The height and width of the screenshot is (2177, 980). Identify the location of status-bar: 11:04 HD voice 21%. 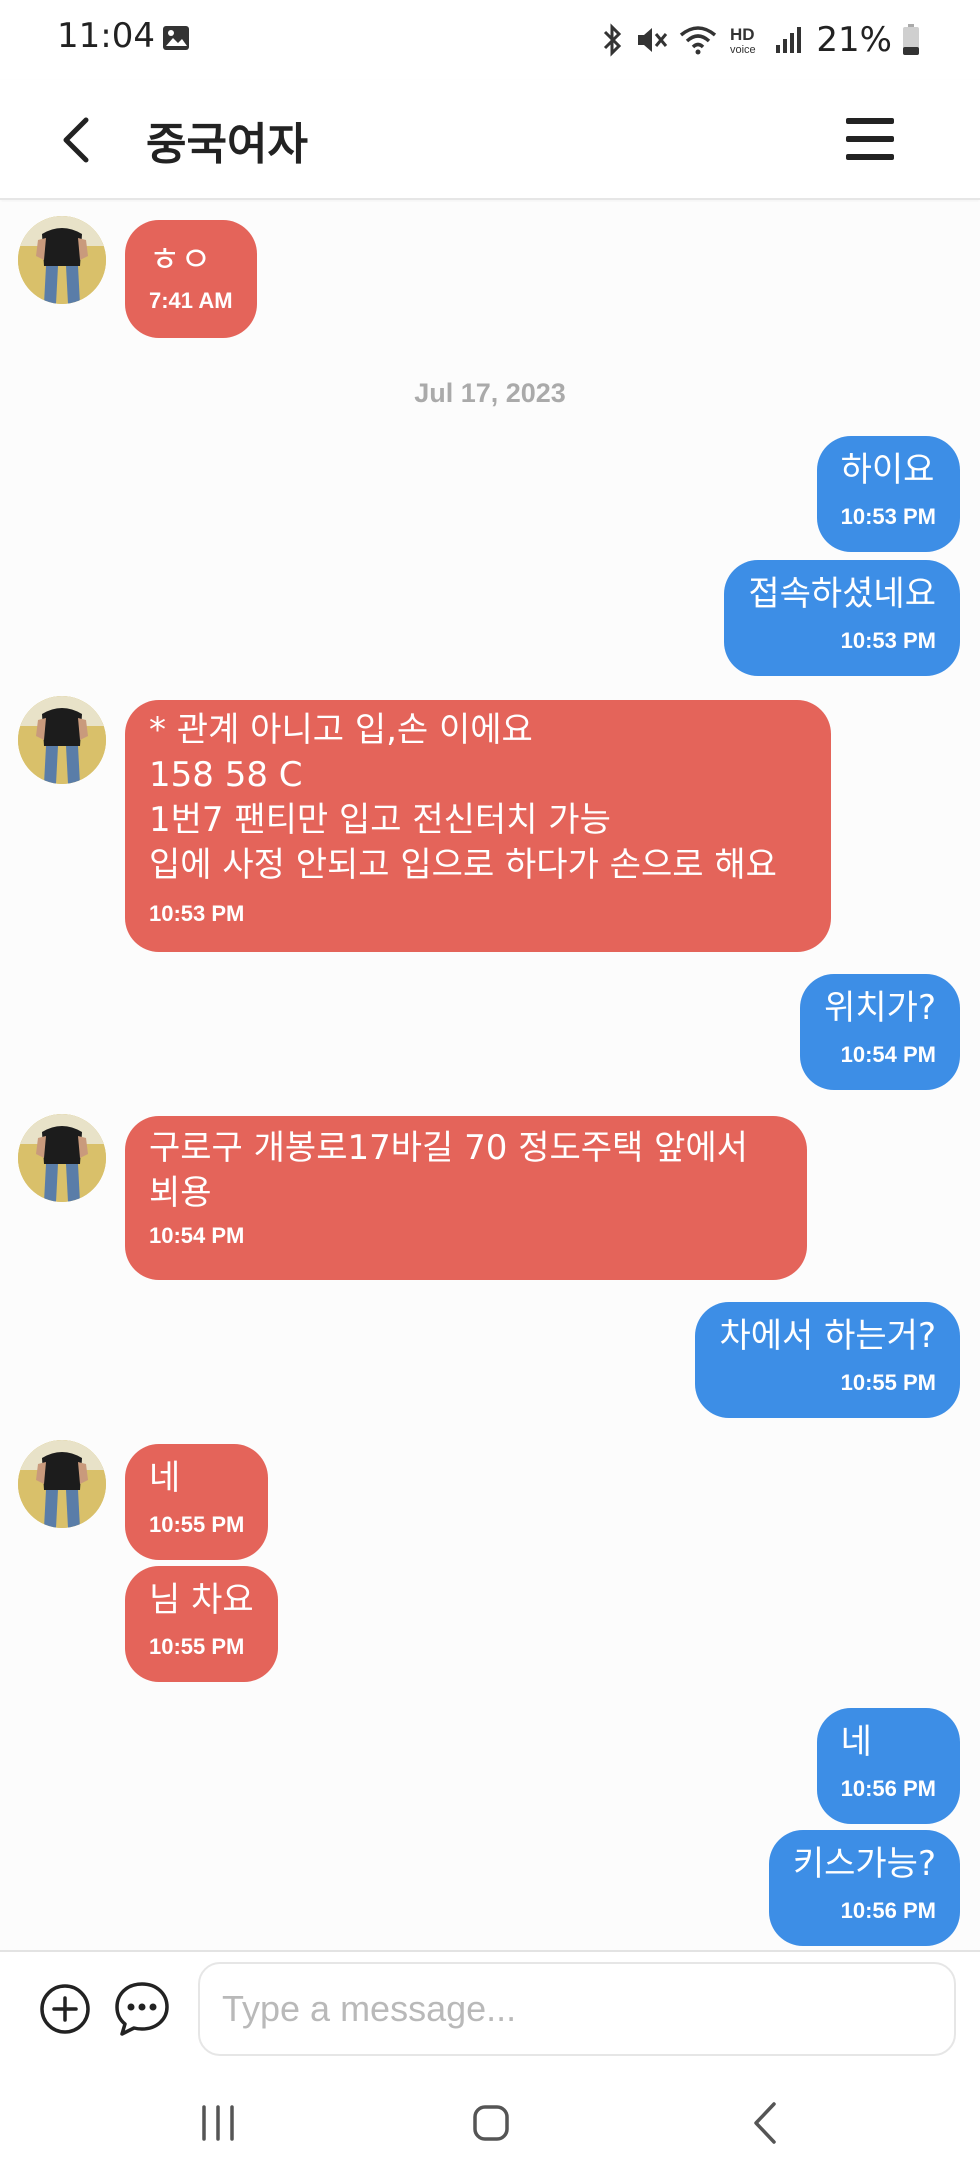
(490, 40).